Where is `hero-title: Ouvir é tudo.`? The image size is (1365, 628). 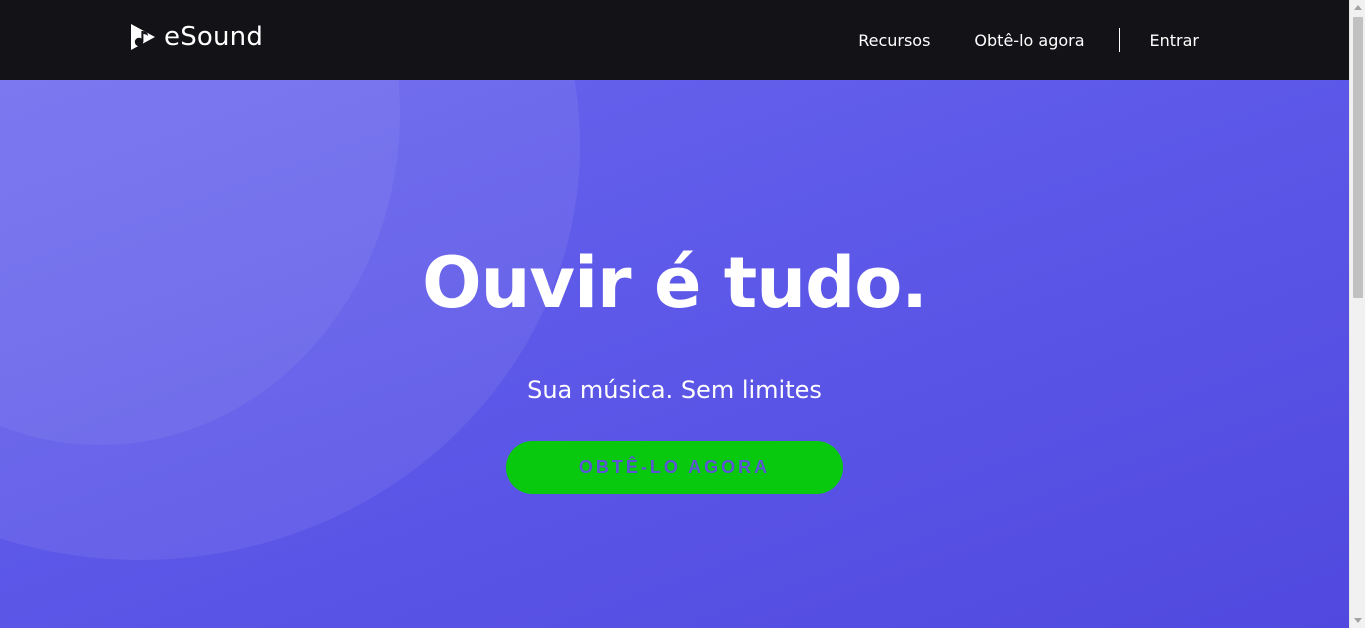 hero-title: Ouvir é tudo. is located at coordinates (675, 283).